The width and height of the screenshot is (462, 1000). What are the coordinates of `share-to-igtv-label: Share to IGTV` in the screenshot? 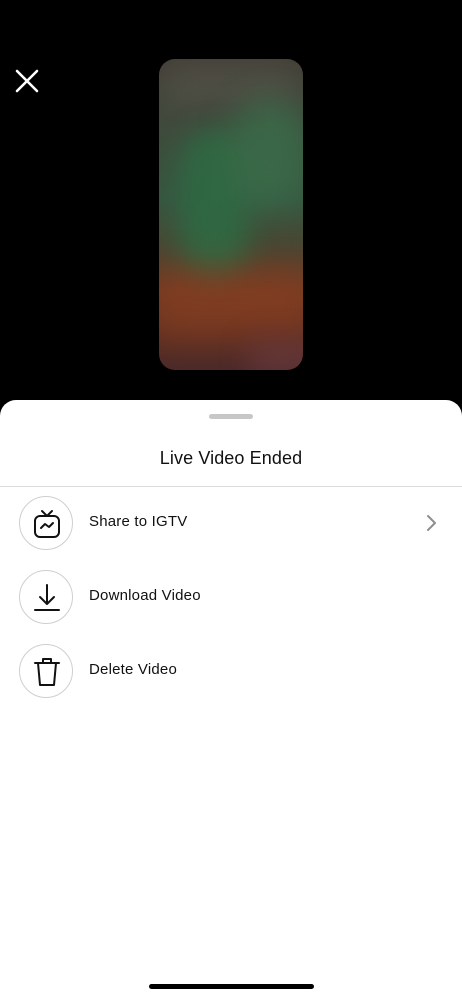 It's located at (138, 521).